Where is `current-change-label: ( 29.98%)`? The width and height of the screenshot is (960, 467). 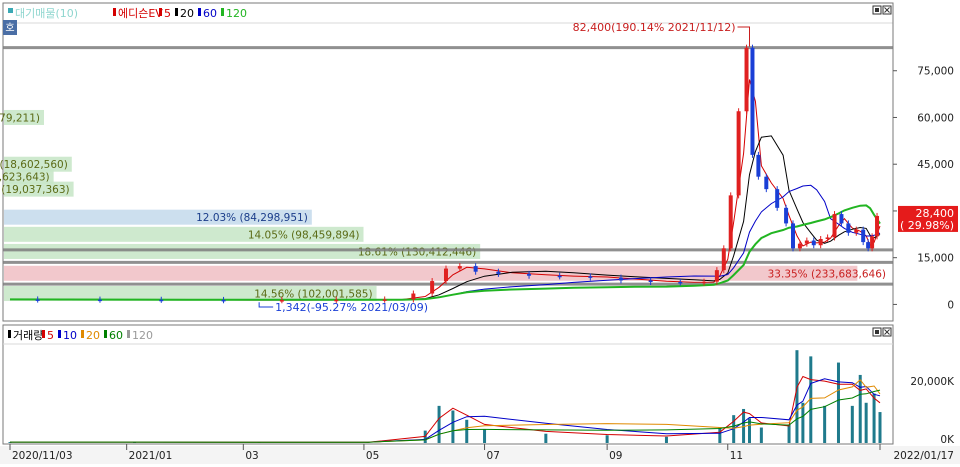 current-change-label: ( 29.98%) is located at coordinates (927, 225).